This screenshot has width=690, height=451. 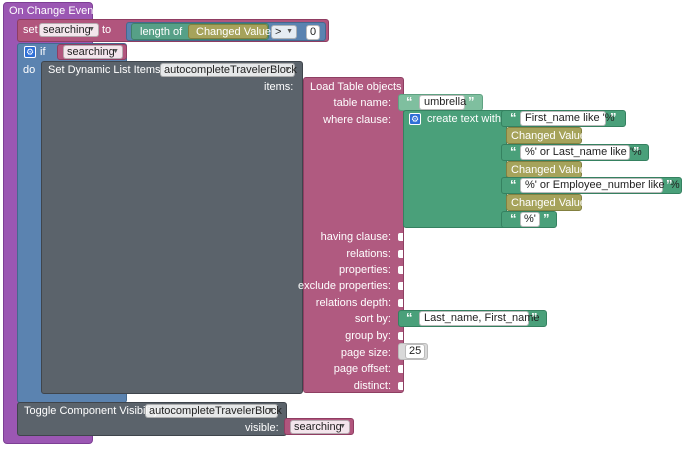 What do you see at coordinates (400, 254) in the screenshot?
I see `relations-socket` at bounding box center [400, 254].